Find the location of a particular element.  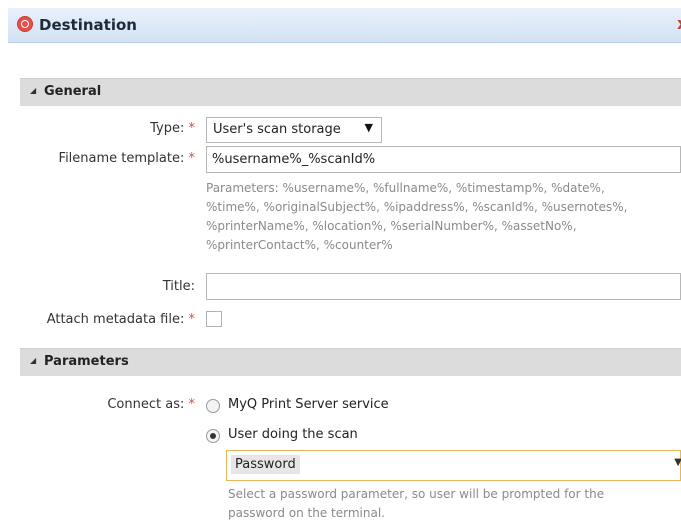

window-titlebar: Destination x is located at coordinates (344, 25).